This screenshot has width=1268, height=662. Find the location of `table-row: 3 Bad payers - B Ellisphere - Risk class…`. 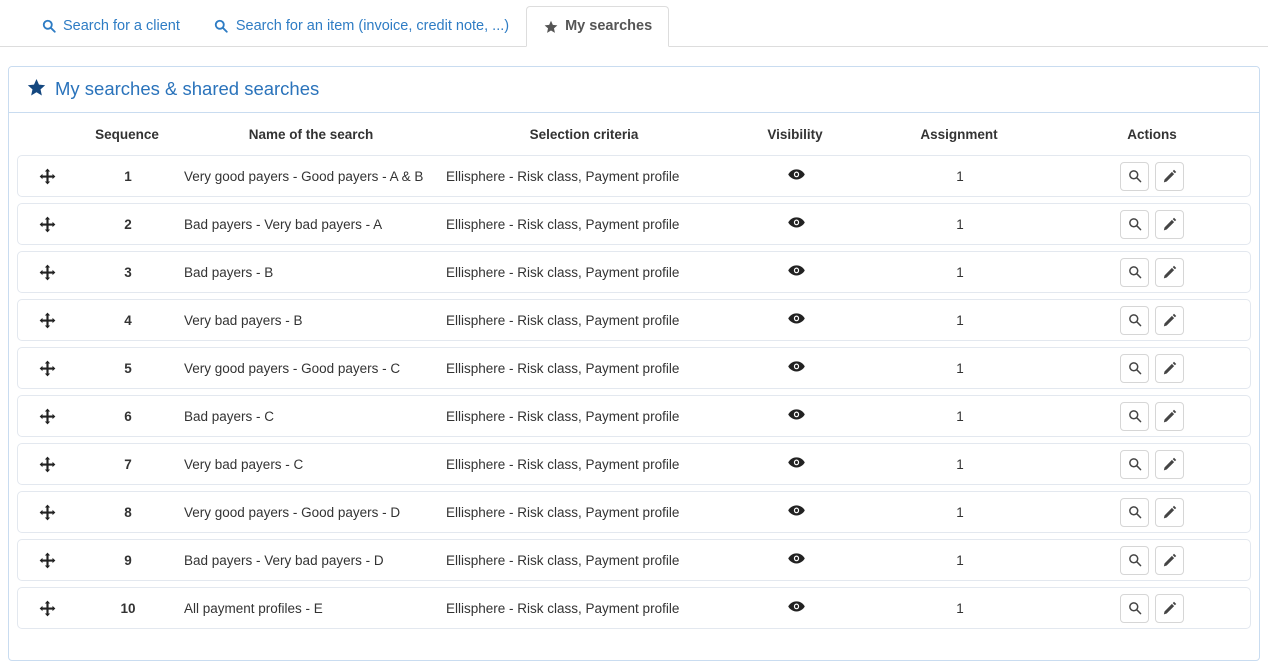

table-row: 3 Bad payers - B Ellisphere - Risk class… is located at coordinates (634, 272).